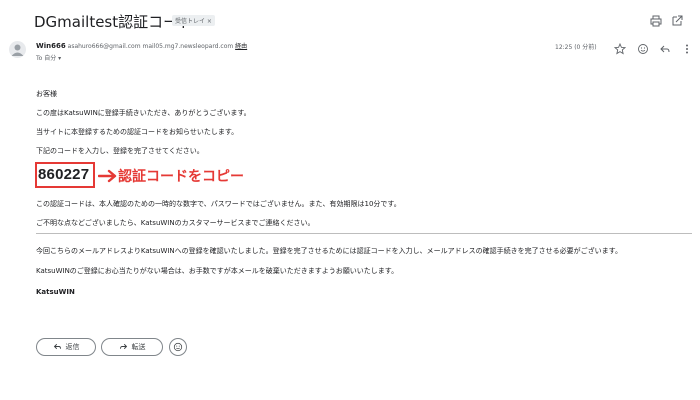 Image resolution: width=700 pixels, height=400 pixels. I want to click on reply-button: 返信, so click(66, 347).